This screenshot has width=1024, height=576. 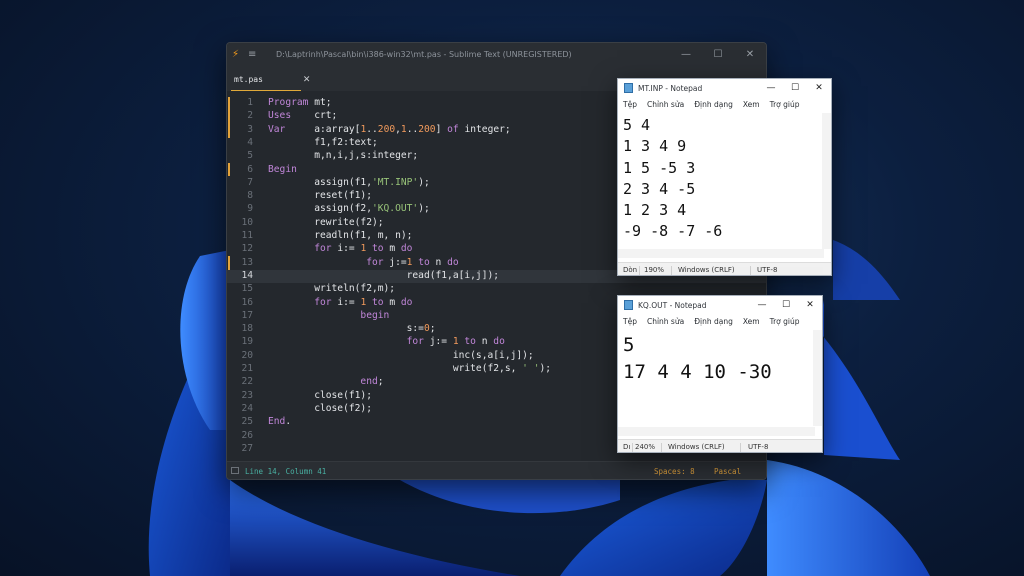 What do you see at coordinates (499, 342) in the screenshot?
I see `code-token: do` at bounding box center [499, 342].